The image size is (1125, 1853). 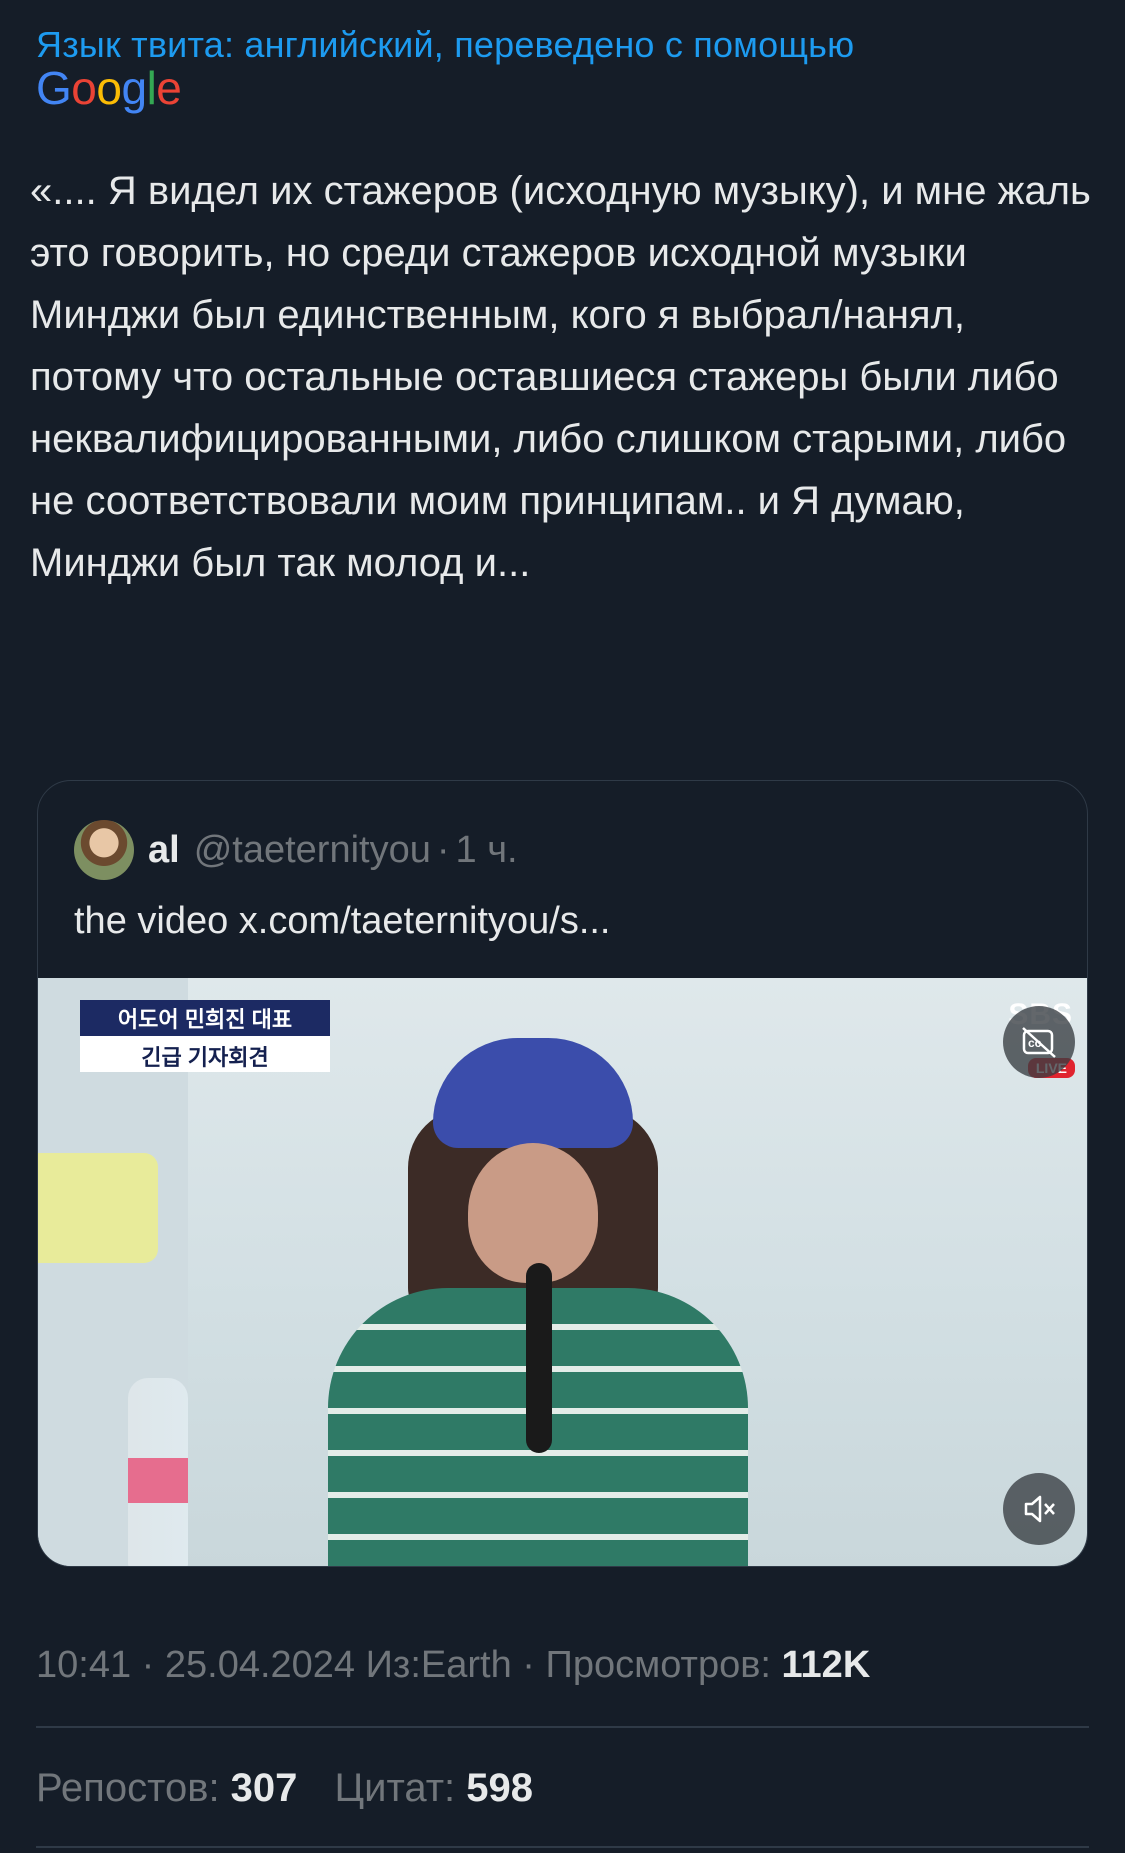 I want to click on reposts-stat: Репостов: 307, so click(x=166, y=1788).